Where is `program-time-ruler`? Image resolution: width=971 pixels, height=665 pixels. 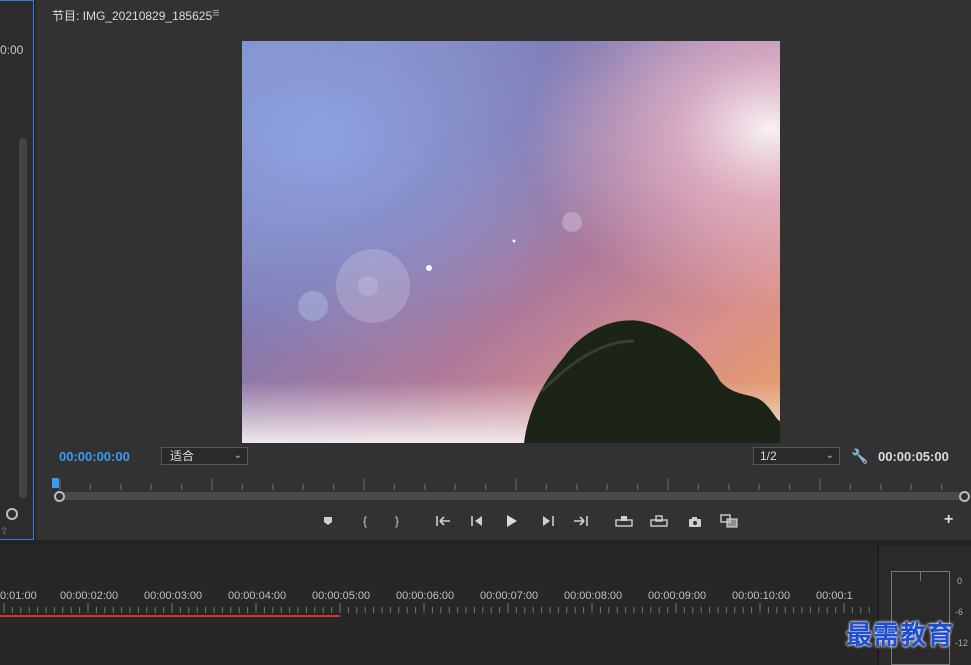 program-time-ruler is located at coordinates (509, 484).